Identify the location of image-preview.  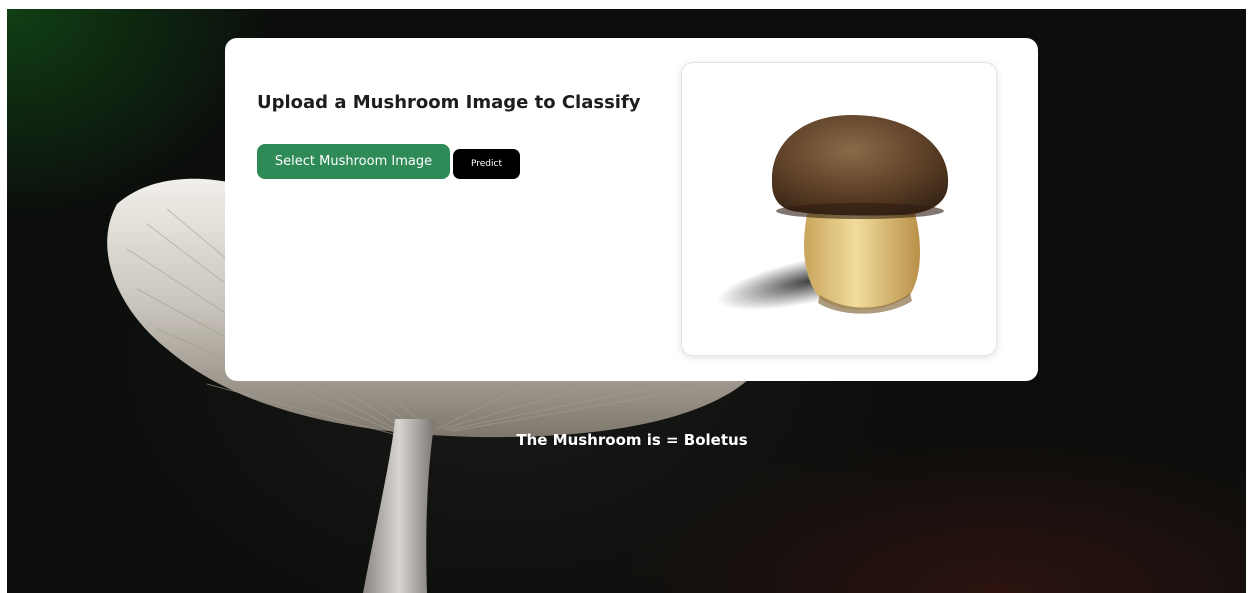
(839, 209).